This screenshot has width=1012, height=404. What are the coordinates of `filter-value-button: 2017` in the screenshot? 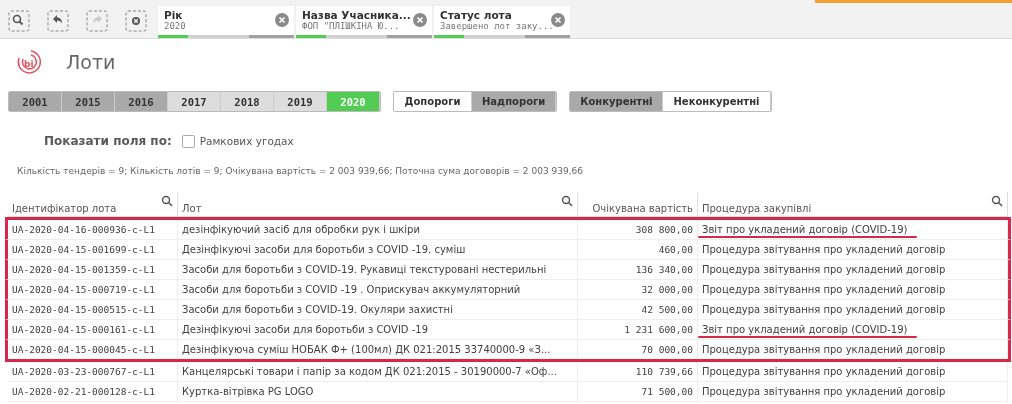 It's located at (194, 101).